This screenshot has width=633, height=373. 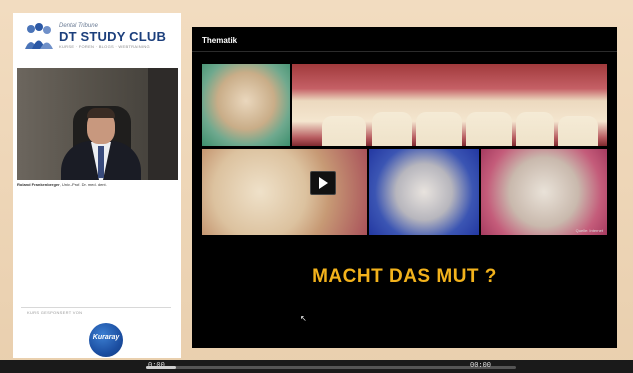 What do you see at coordinates (481, 366) in the screenshot?
I see `time-total: 00:00` at bounding box center [481, 366].